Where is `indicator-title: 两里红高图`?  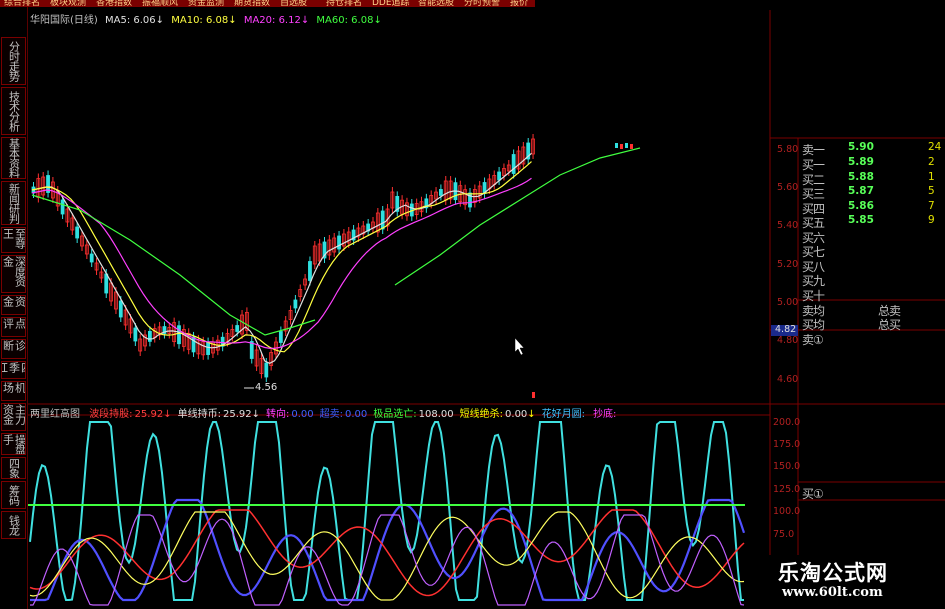 indicator-title: 两里红高图 is located at coordinates (55, 414).